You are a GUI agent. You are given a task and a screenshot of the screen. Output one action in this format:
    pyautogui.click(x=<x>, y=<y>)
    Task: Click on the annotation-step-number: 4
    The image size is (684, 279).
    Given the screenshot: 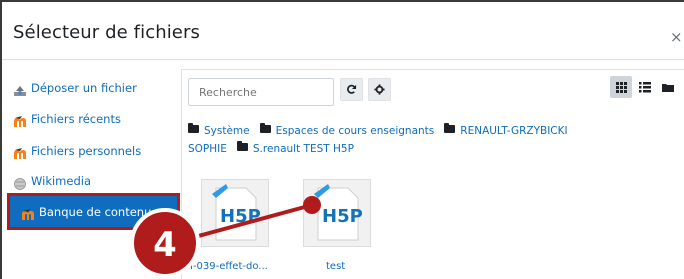 What is the action you would take?
    pyautogui.click(x=165, y=245)
    